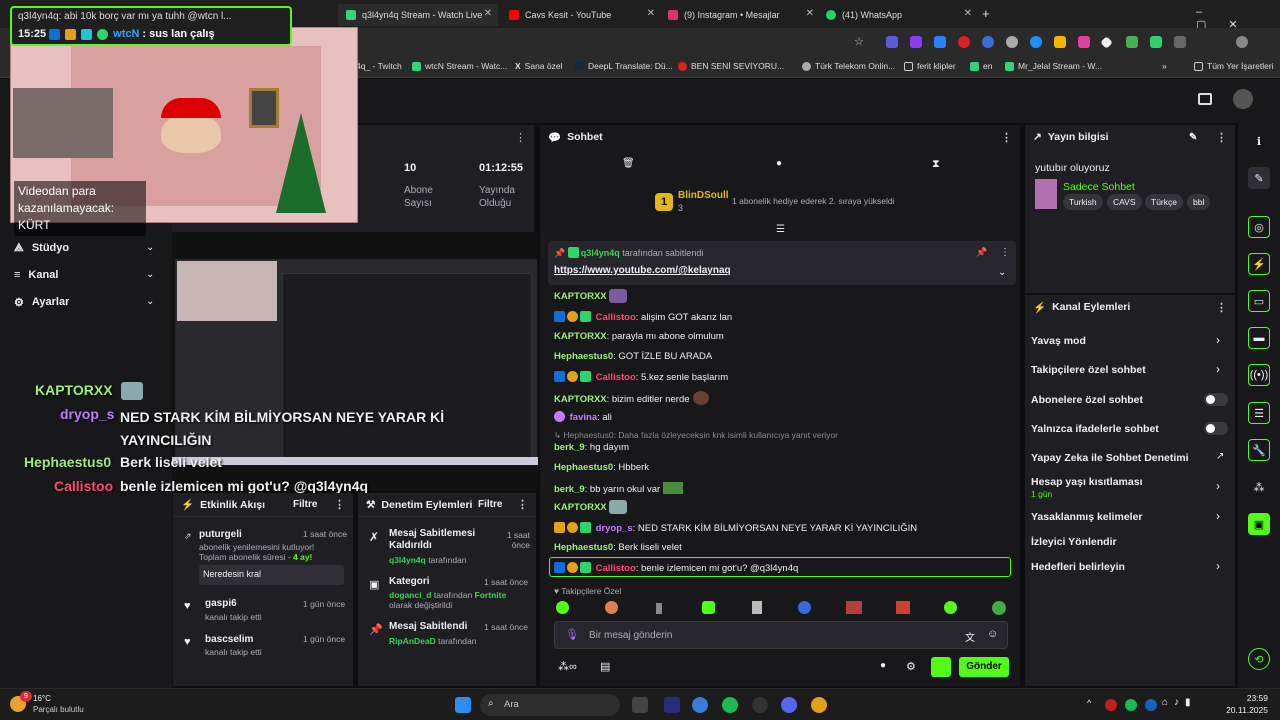 This screenshot has height=720, width=1280. Describe the element at coordinates (1078, 567) in the screenshot. I see `action-goals: Hedefleri belirleyin` at that location.